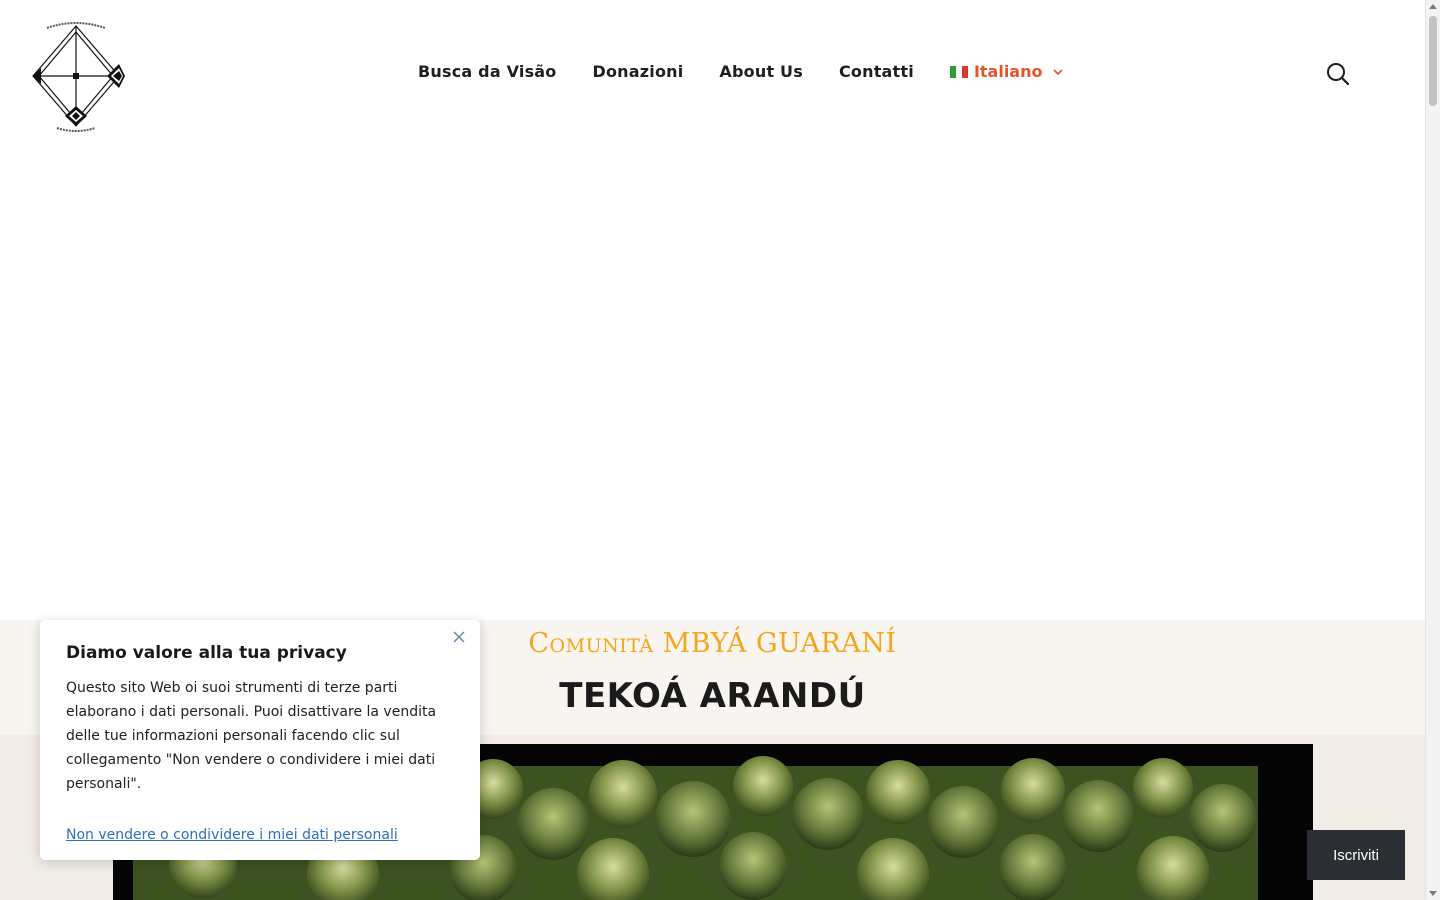 This screenshot has width=1440, height=900. What do you see at coordinates (1433, 6) in the screenshot?
I see `scroll-up-icon` at bounding box center [1433, 6].